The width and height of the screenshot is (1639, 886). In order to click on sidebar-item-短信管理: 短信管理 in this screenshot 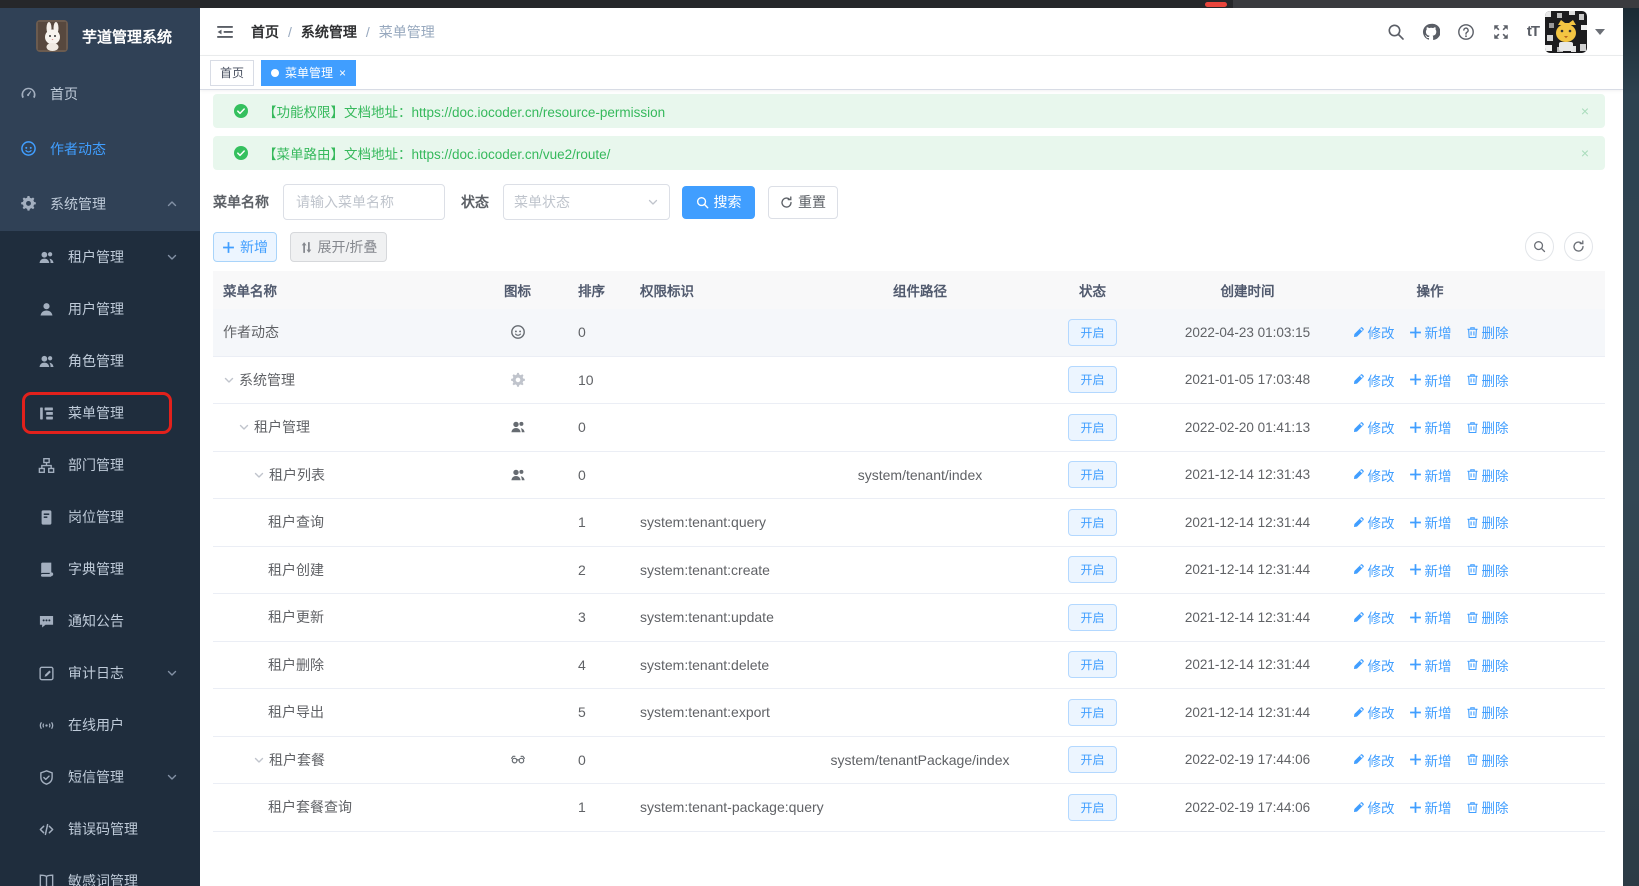, I will do `click(100, 777)`.